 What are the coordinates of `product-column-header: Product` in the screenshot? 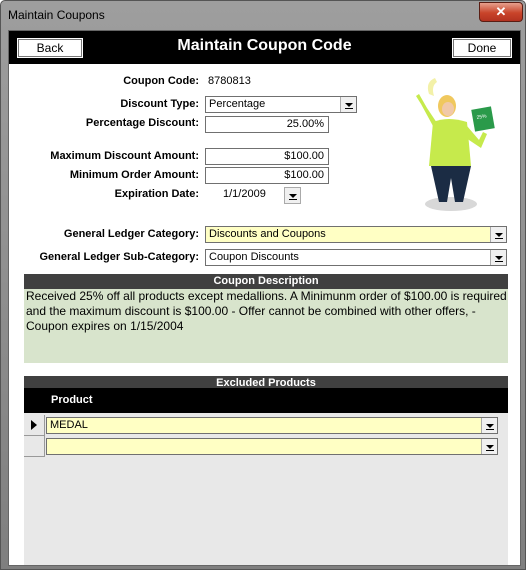 It's located at (72, 400).